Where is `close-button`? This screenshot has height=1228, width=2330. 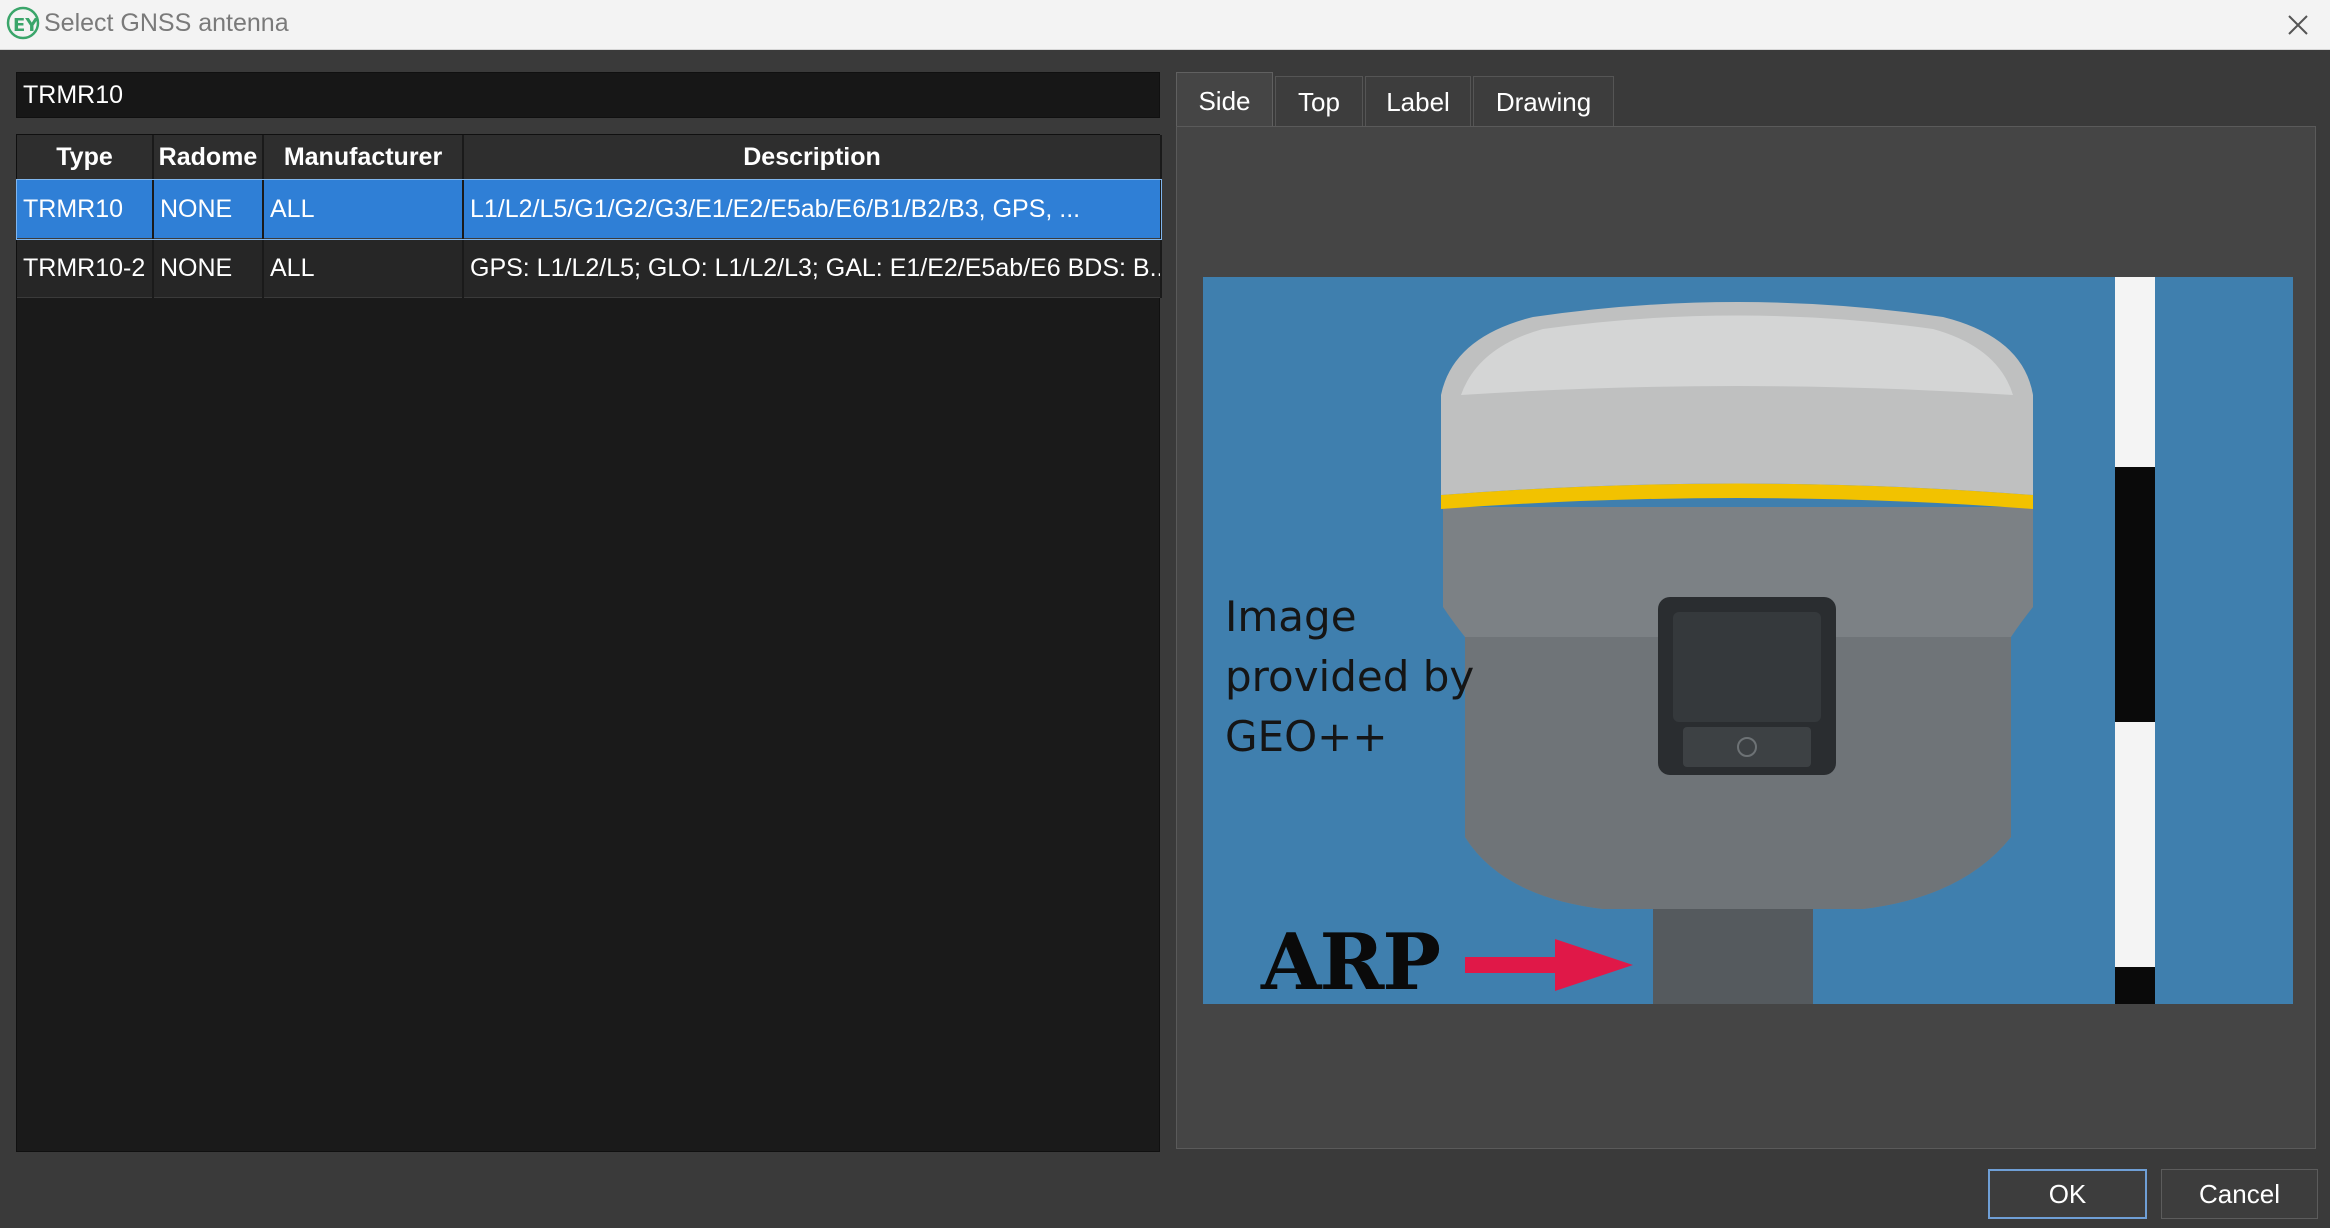
close-button is located at coordinates (2298, 24).